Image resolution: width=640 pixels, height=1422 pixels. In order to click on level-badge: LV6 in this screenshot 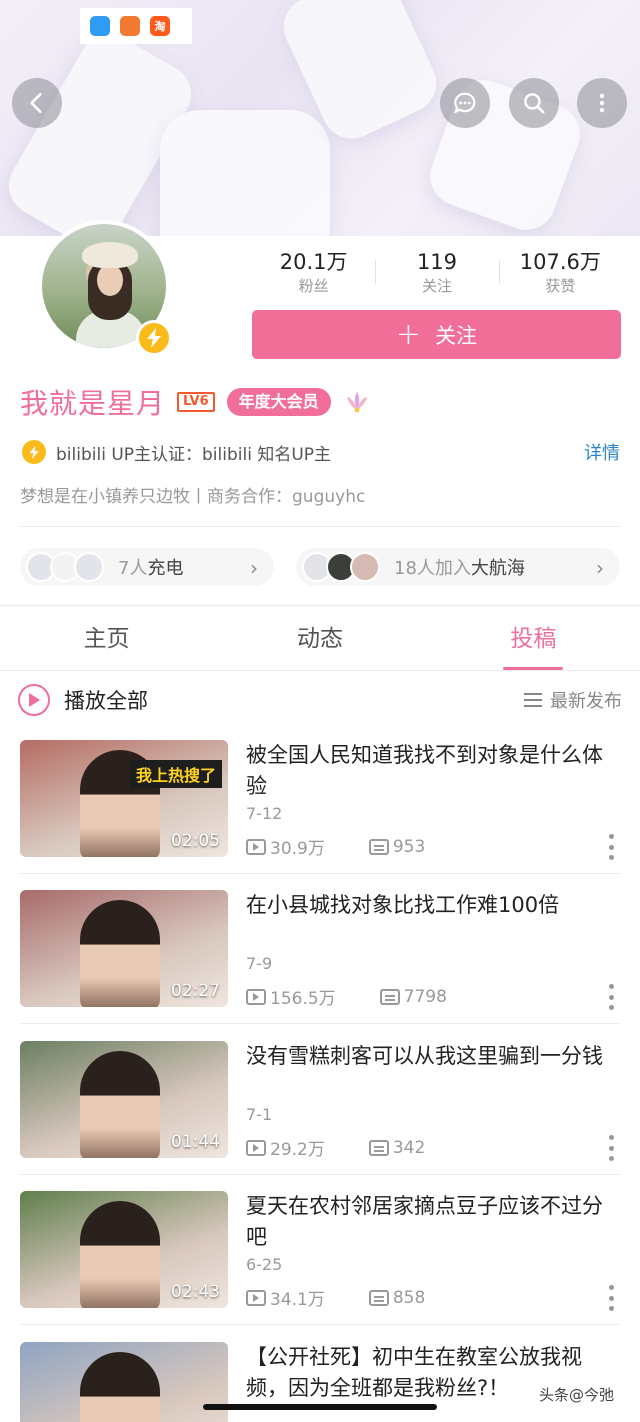, I will do `click(196, 402)`.